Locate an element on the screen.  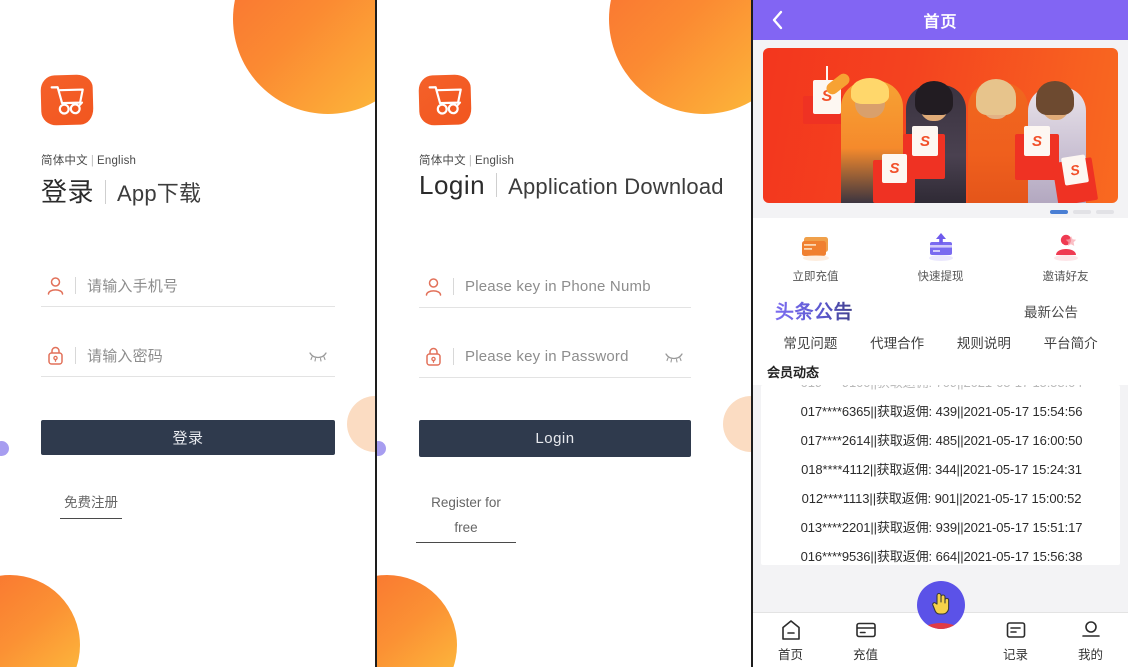
latest-announcement-link: 最新公告 is located at coordinates (1051, 311).